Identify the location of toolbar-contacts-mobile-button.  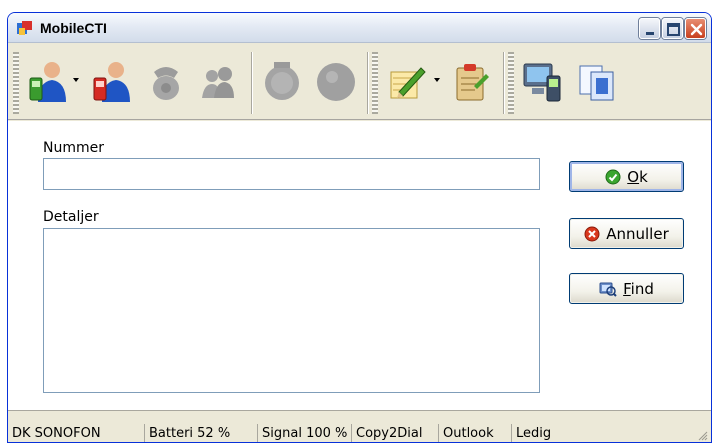
(112, 81).